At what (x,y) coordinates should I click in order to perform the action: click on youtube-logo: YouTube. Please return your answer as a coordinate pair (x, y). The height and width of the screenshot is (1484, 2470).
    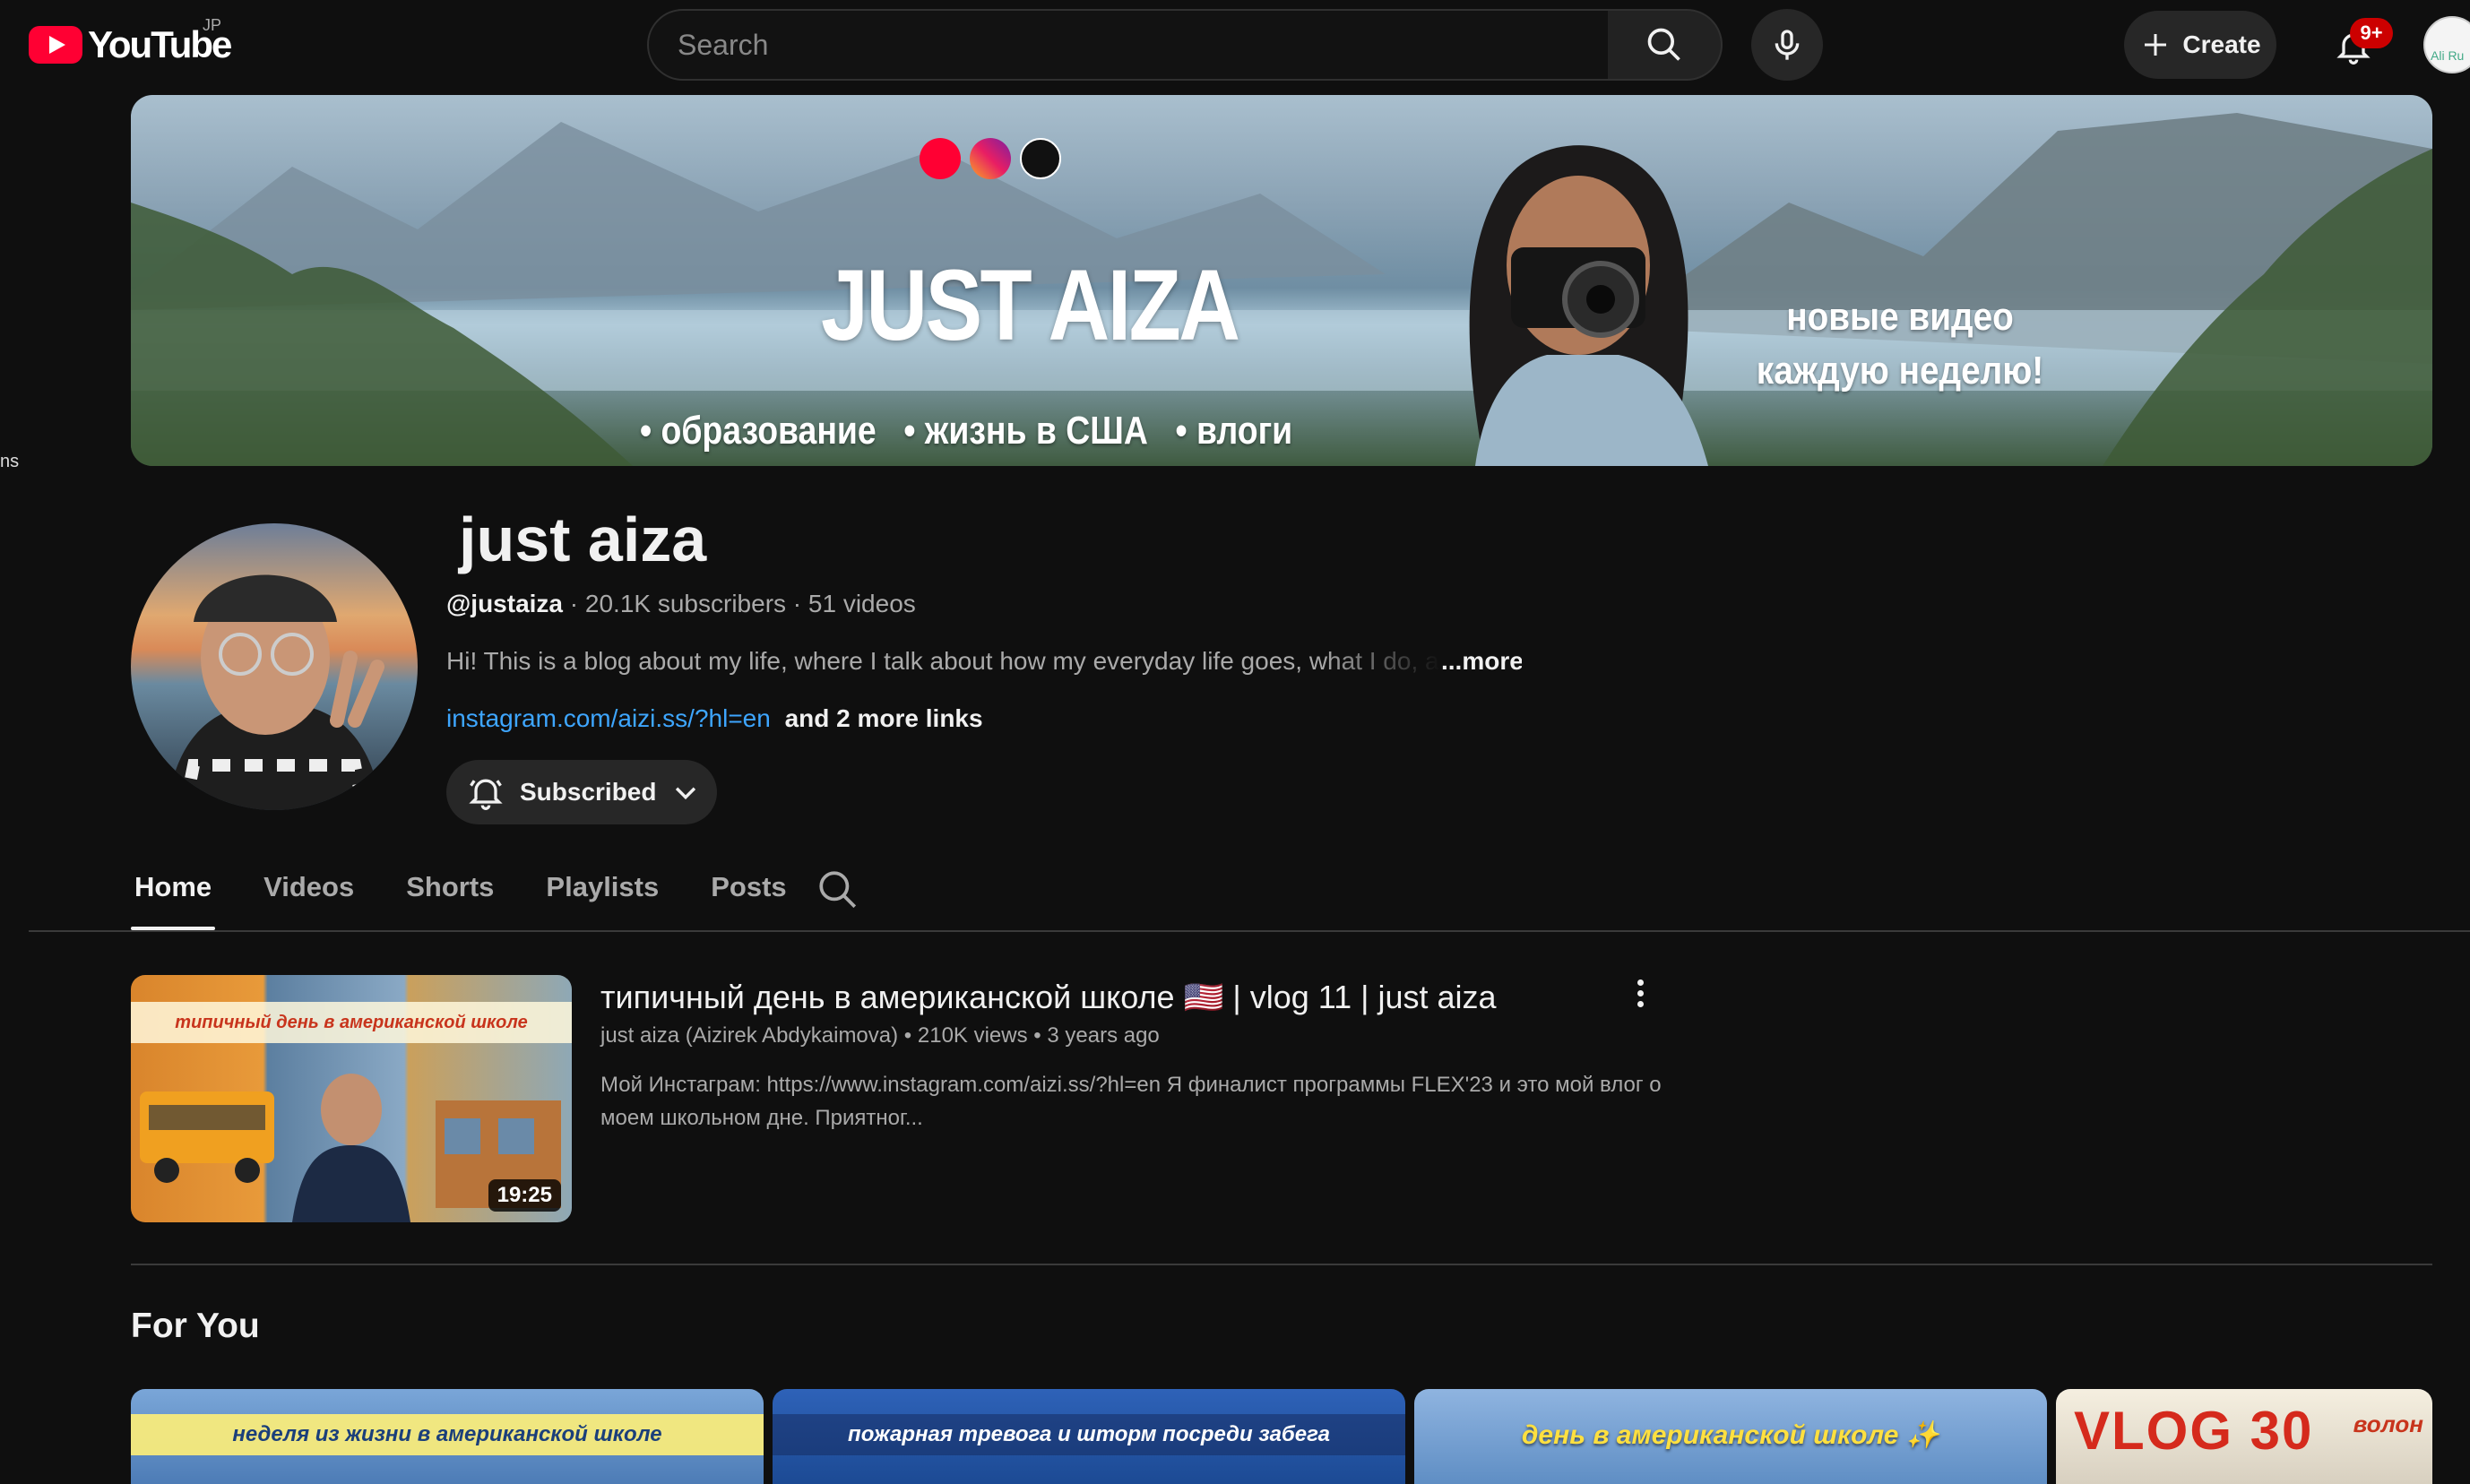
    Looking at the image, I should click on (130, 45).